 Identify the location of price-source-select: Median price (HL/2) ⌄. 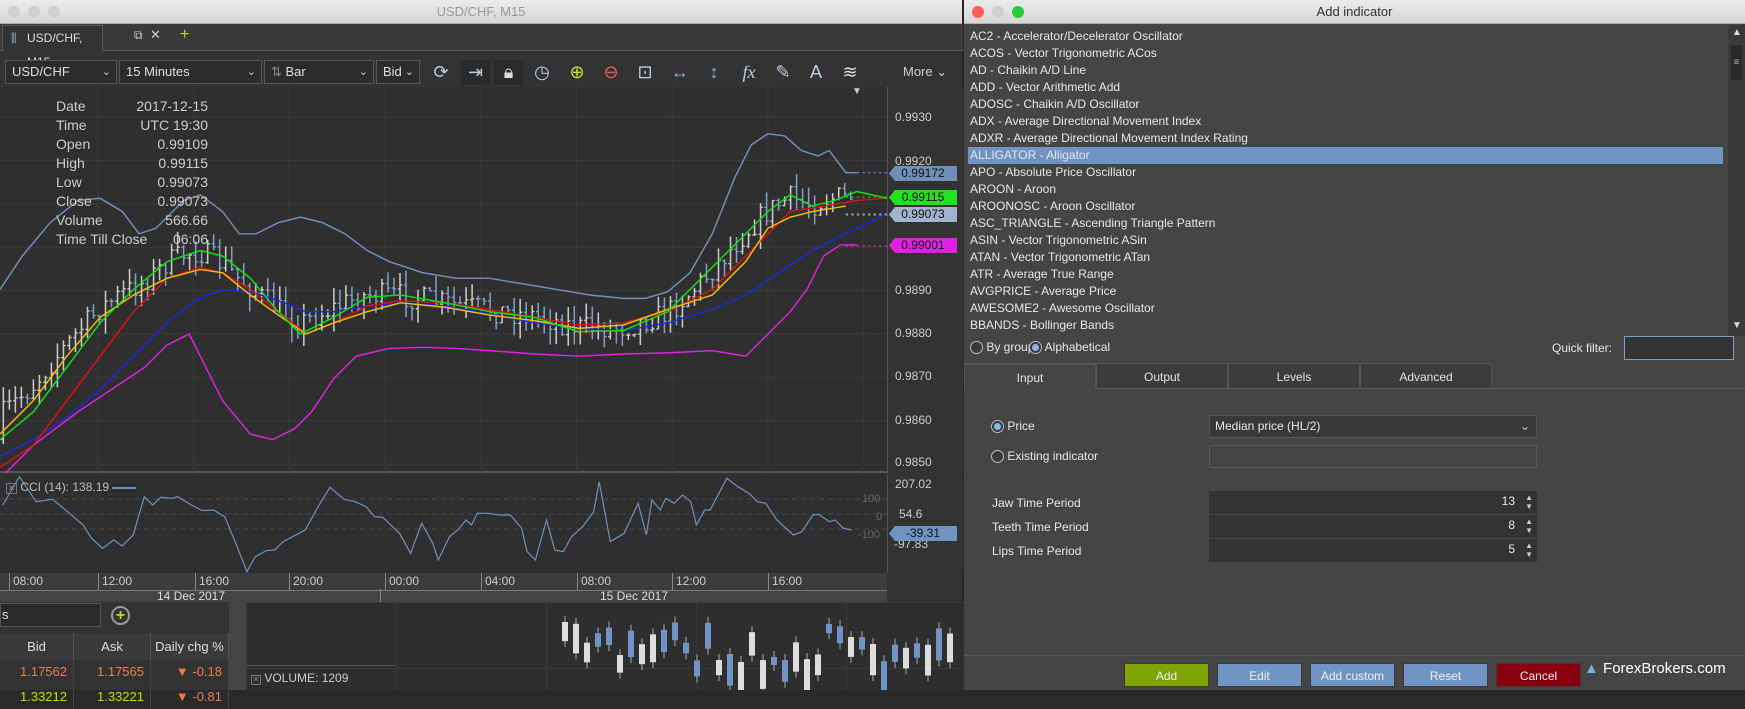
(1373, 426).